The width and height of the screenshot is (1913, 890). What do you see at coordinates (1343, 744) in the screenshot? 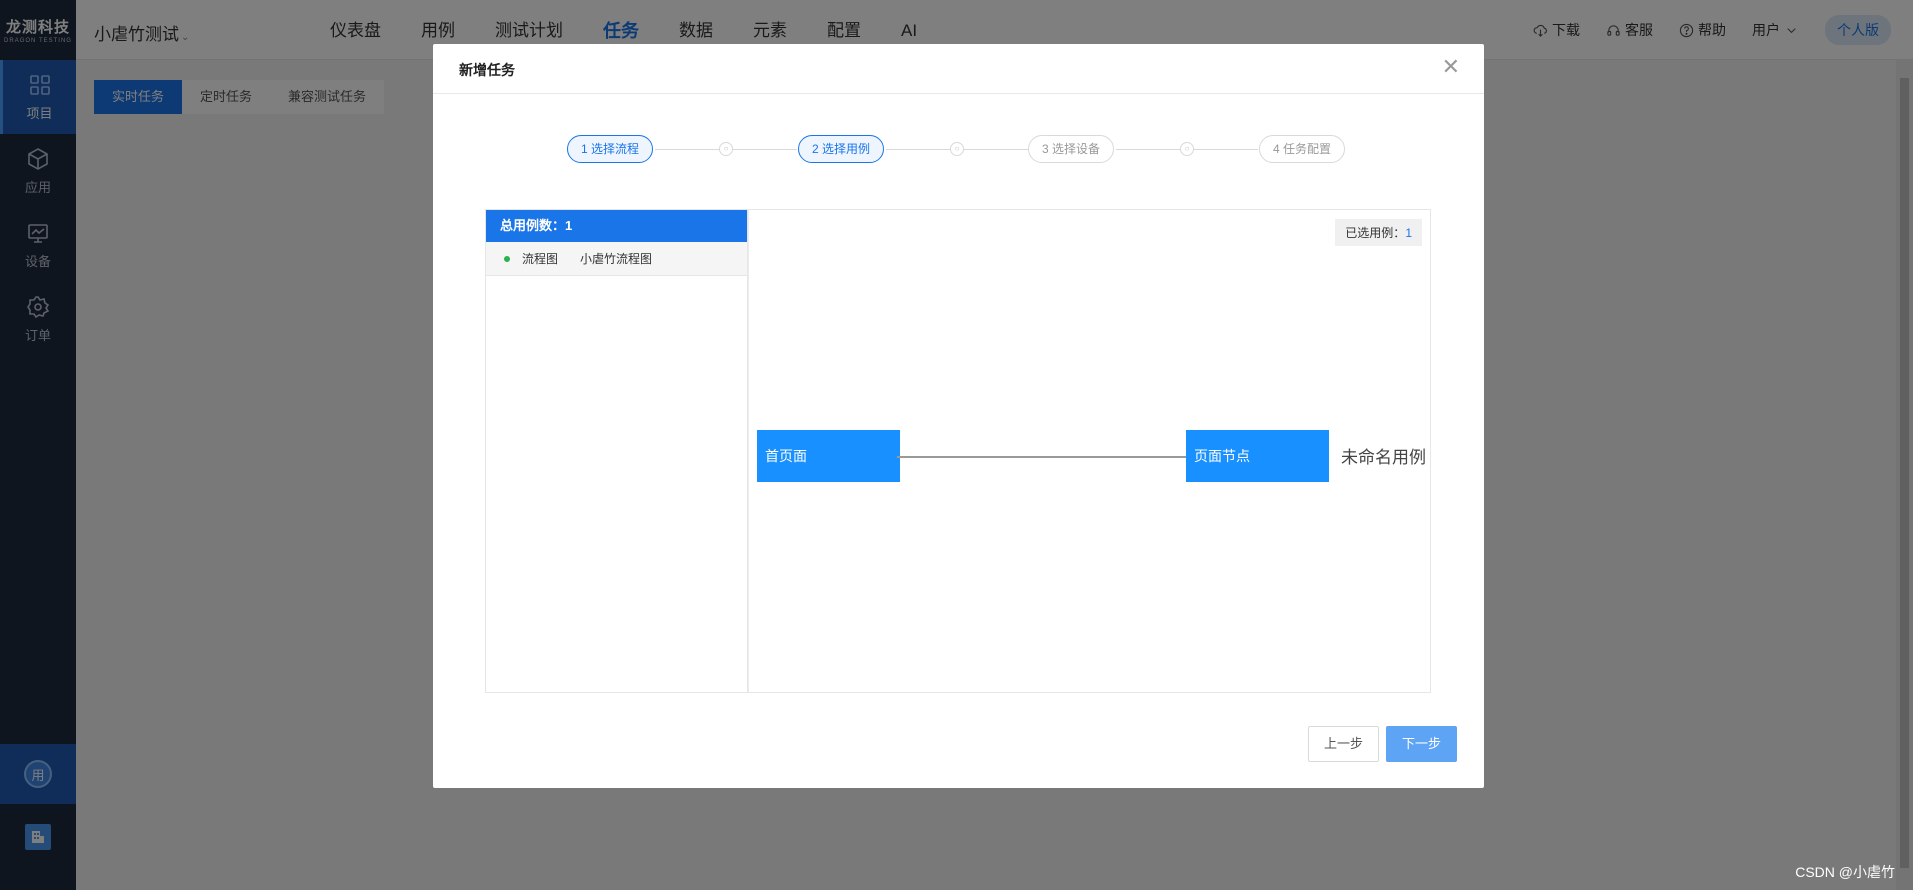
I see `prev-step-button: 上一步` at bounding box center [1343, 744].